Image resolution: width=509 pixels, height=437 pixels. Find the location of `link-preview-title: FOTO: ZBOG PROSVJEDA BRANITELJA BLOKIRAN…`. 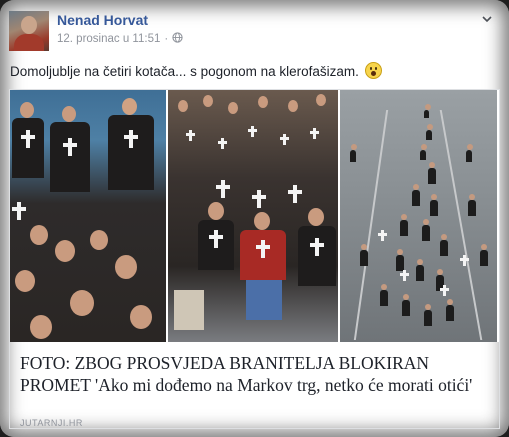

link-preview-title: FOTO: ZBOG PROSVJEDA BRANITELJA BLOKIRAN… is located at coordinates (255, 374).